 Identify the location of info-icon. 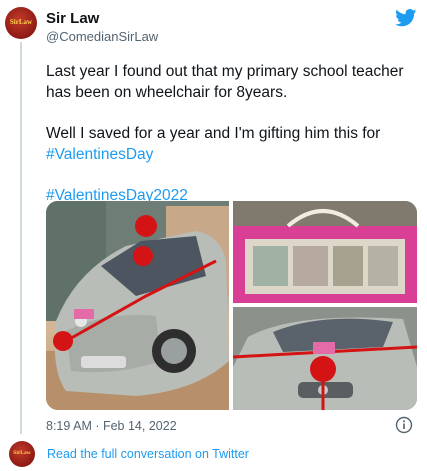
(404, 425).